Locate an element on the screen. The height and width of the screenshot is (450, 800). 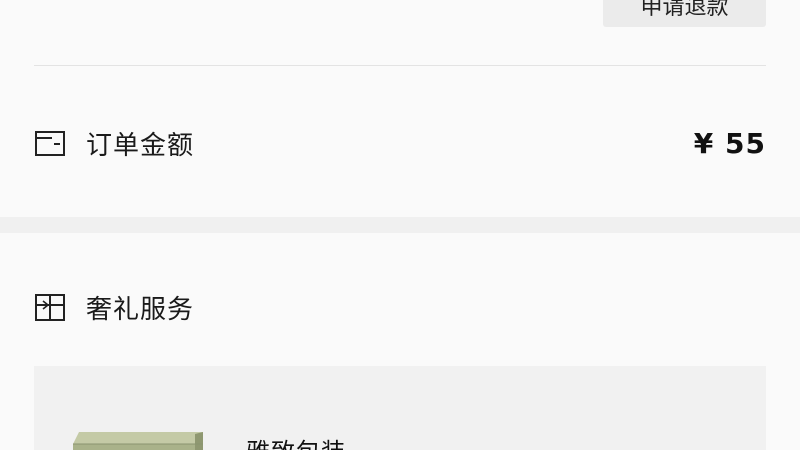
refund-button: 申请退款 is located at coordinates (684, 13).